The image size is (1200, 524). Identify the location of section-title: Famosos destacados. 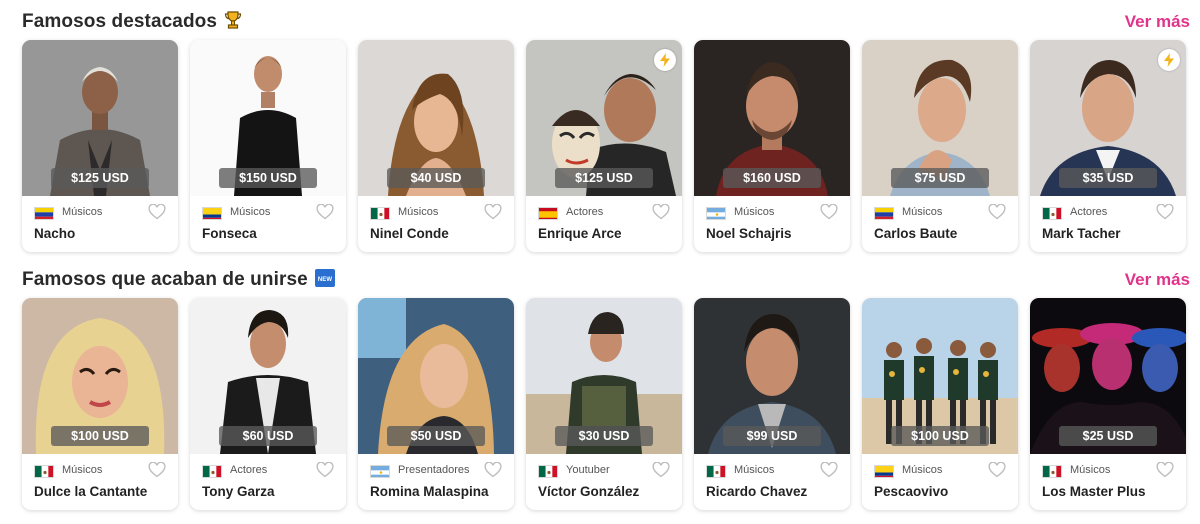
(132, 23).